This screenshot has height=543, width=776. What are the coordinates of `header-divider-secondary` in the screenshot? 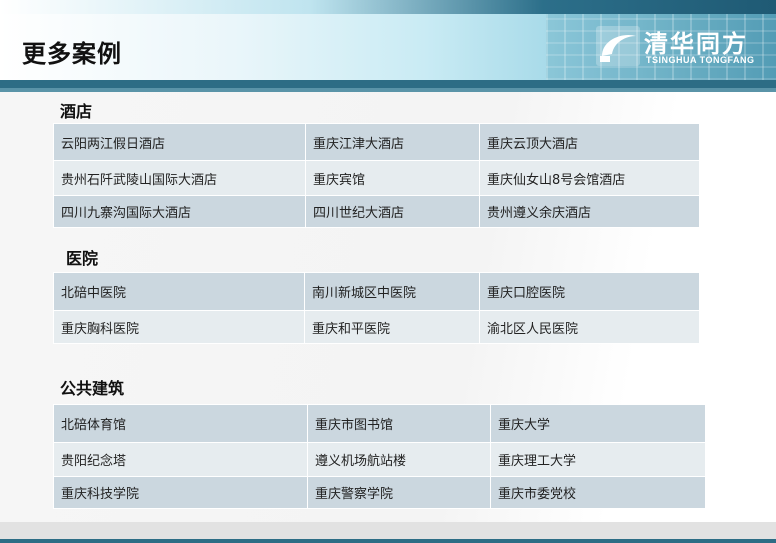 It's located at (388, 90).